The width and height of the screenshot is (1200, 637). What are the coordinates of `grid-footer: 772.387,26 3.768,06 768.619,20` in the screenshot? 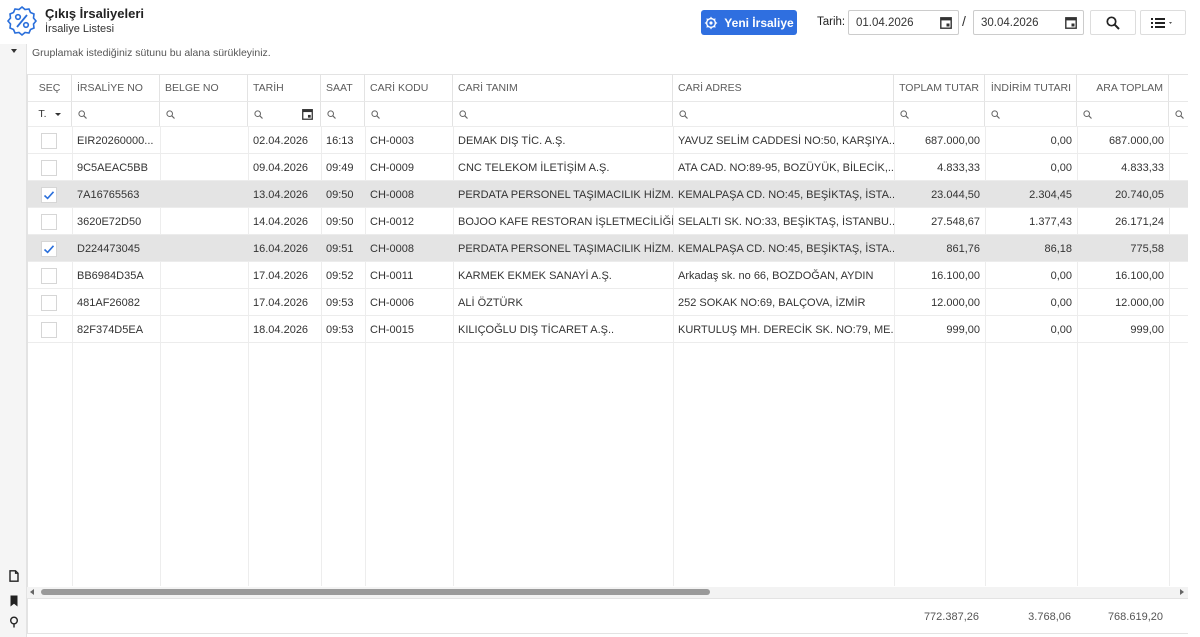 It's located at (607, 616).